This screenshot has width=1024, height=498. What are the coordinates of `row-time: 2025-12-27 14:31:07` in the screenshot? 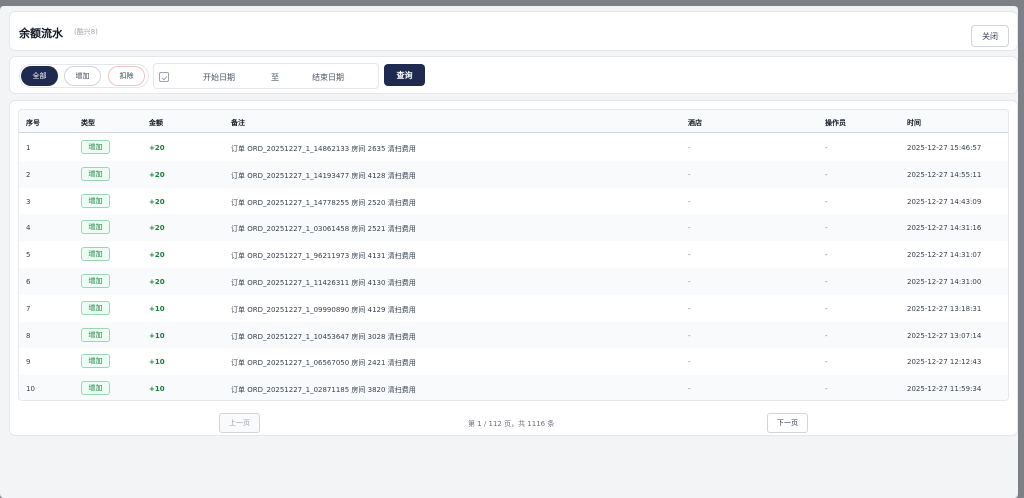 It's located at (944, 255).